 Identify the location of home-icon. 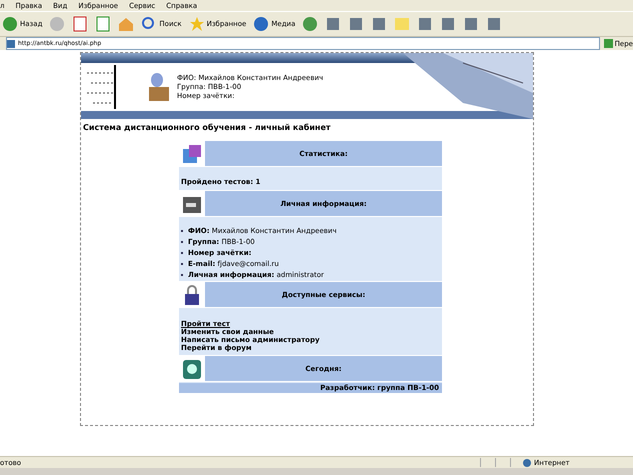
(126, 24).